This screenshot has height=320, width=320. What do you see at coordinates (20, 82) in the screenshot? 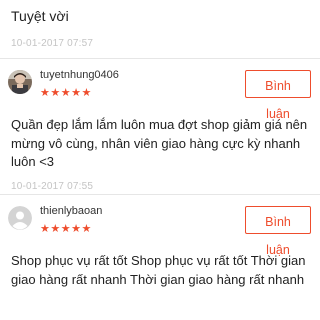
I see `user-photo-avatar` at bounding box center [20, 82].